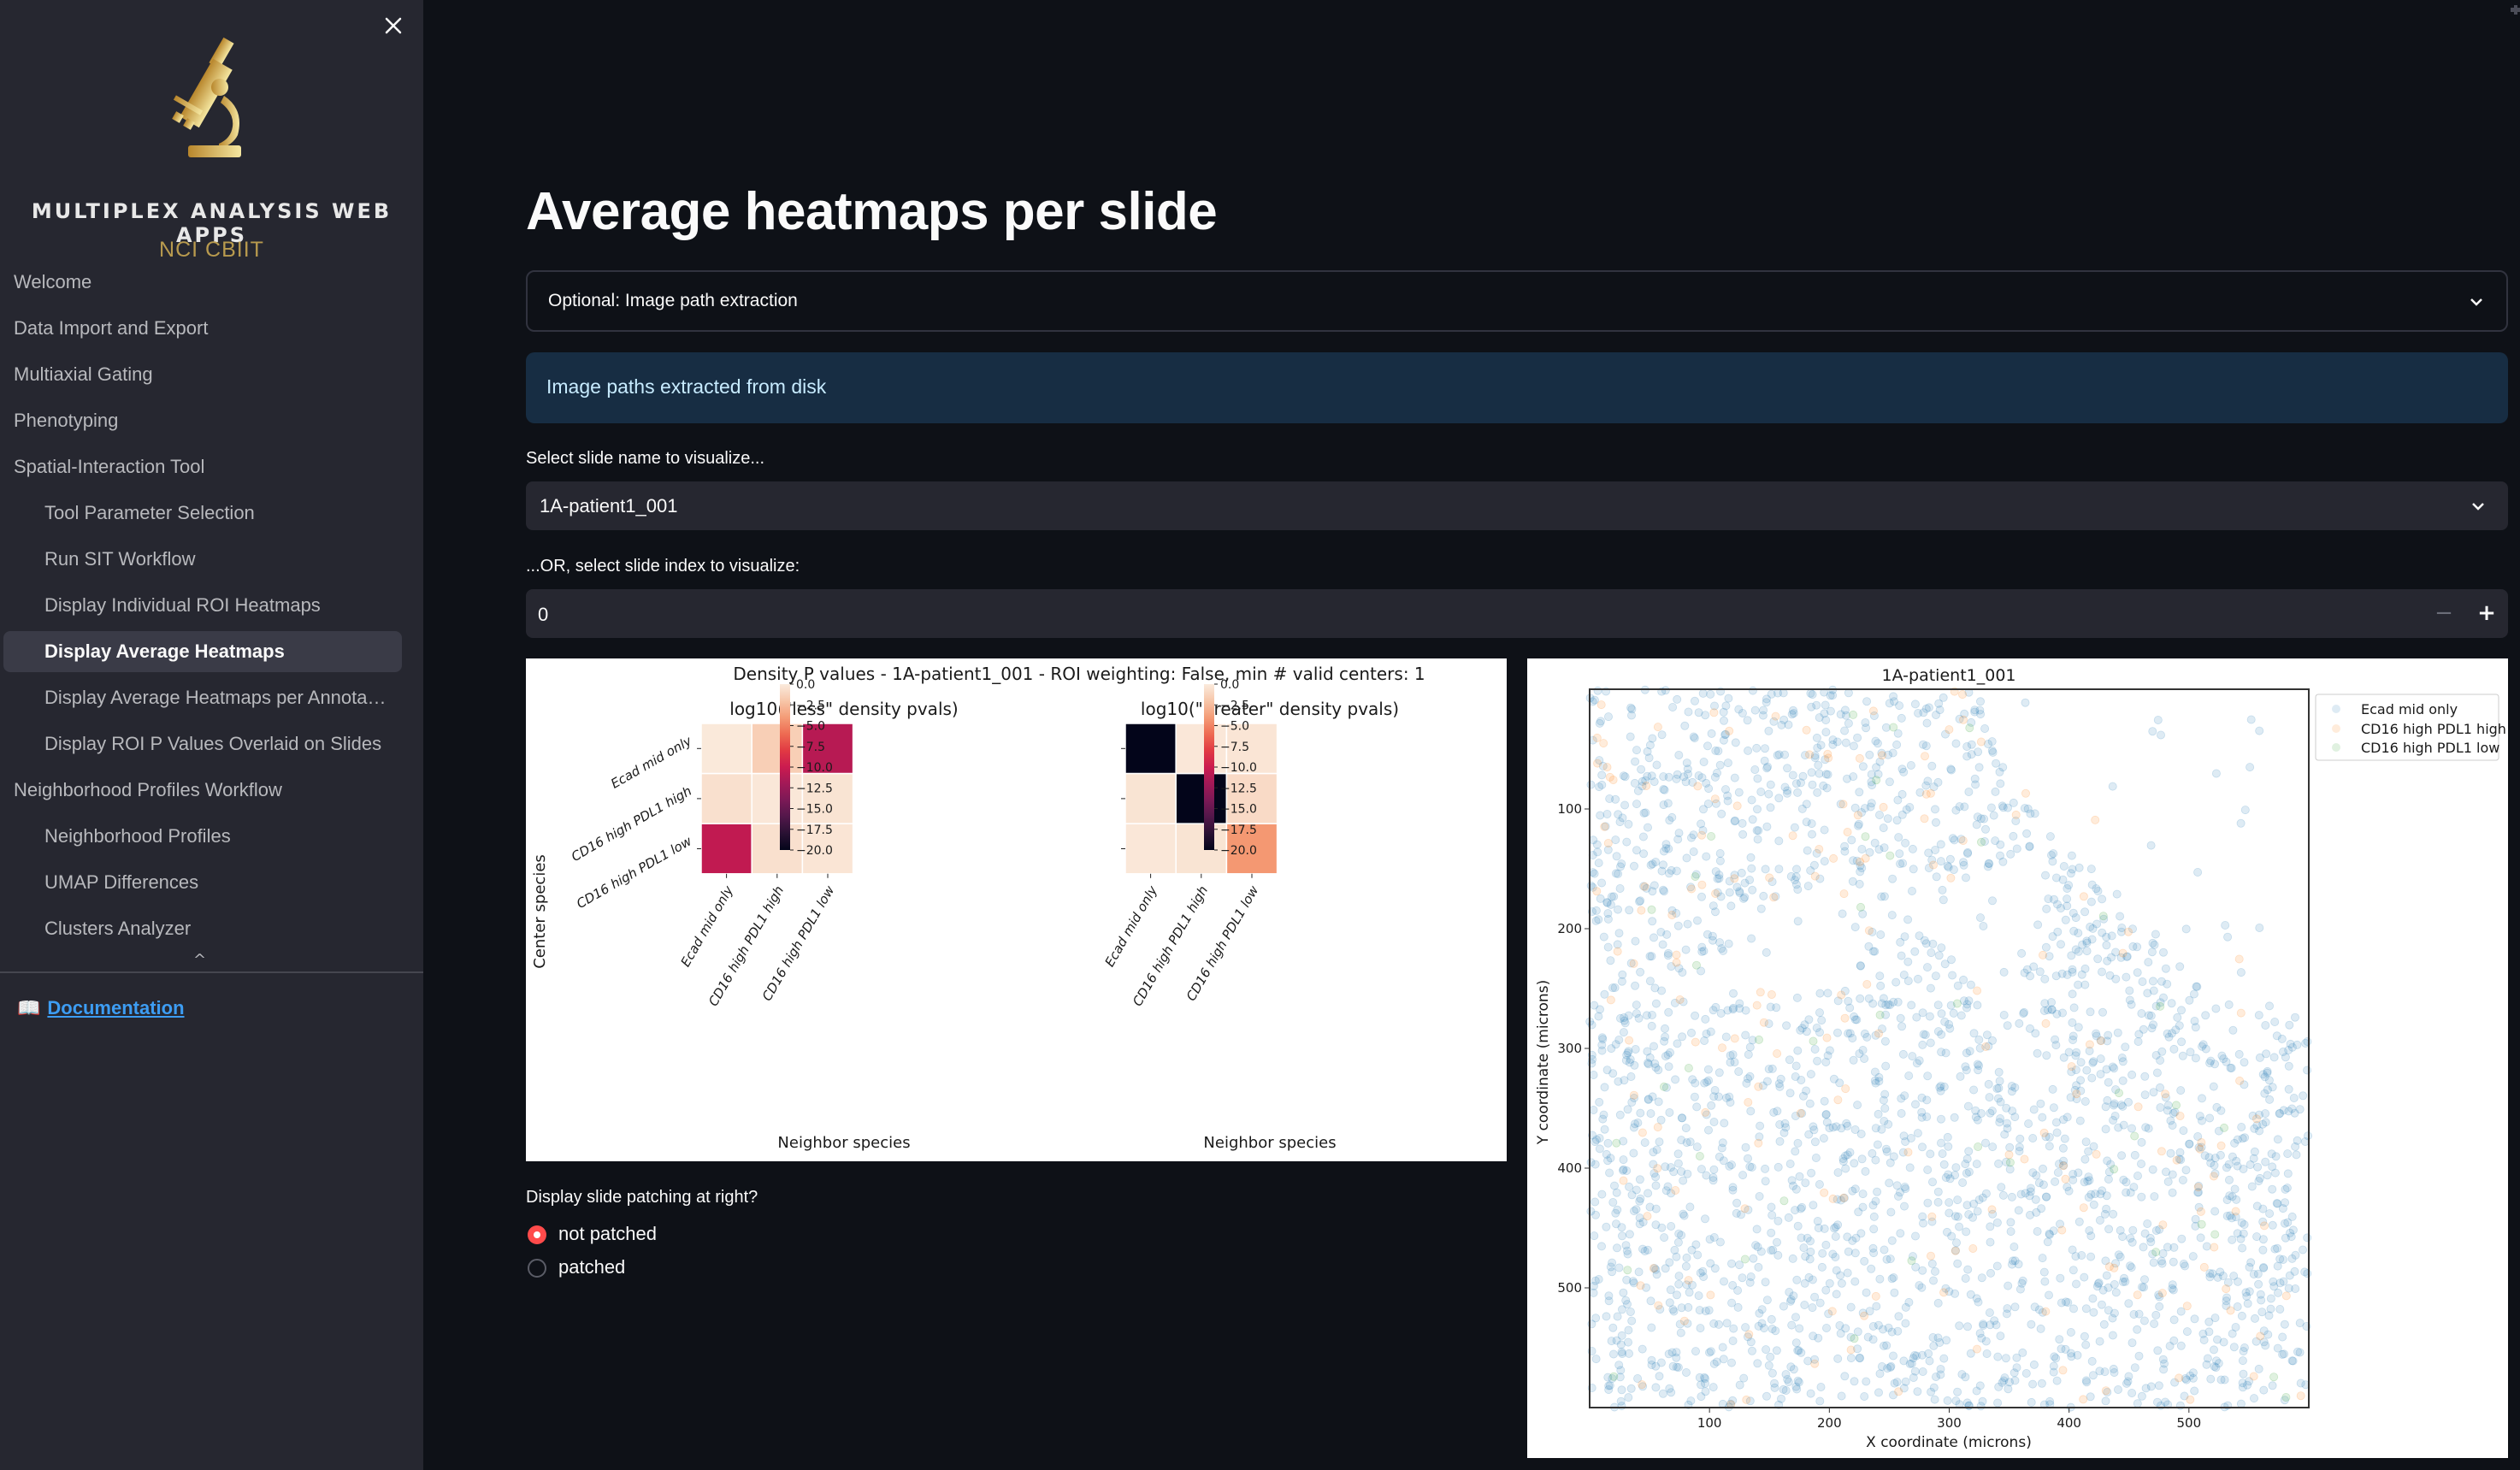 The width and height of the screenshot is (2520, 1470). Describe the element at coordinates (201, 750) in the screenshot. I see `sidebar-item-display-roi-p-values-overlaid: Display ROI P Values Overlaid on Slides` at that location.